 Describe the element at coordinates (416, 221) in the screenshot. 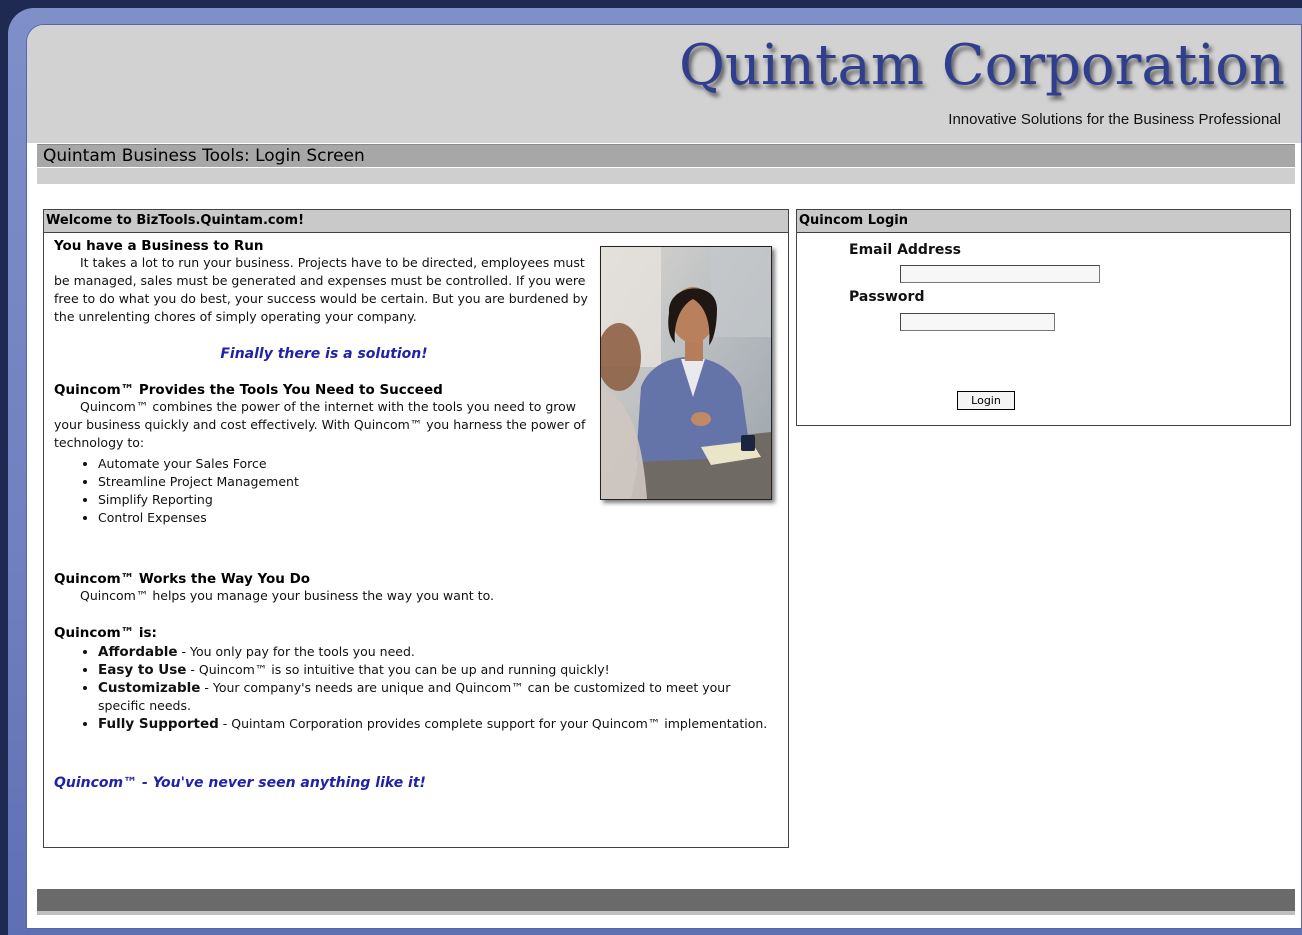

I see `welcome-panel-heading: Welcome to BizTools.Quintam.com!` at that location.